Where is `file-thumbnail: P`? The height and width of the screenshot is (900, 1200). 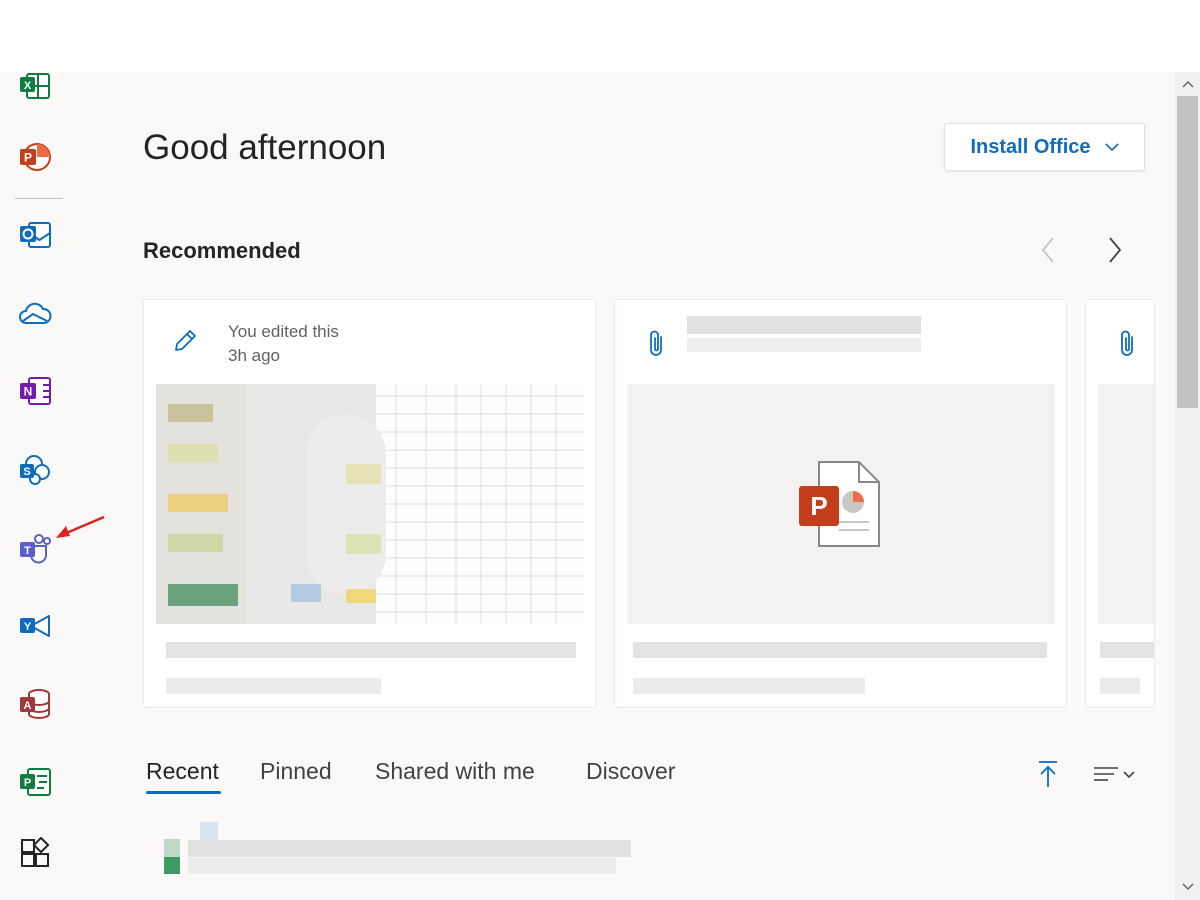
file-thumbnail: P is located at coordinates (841, 504).